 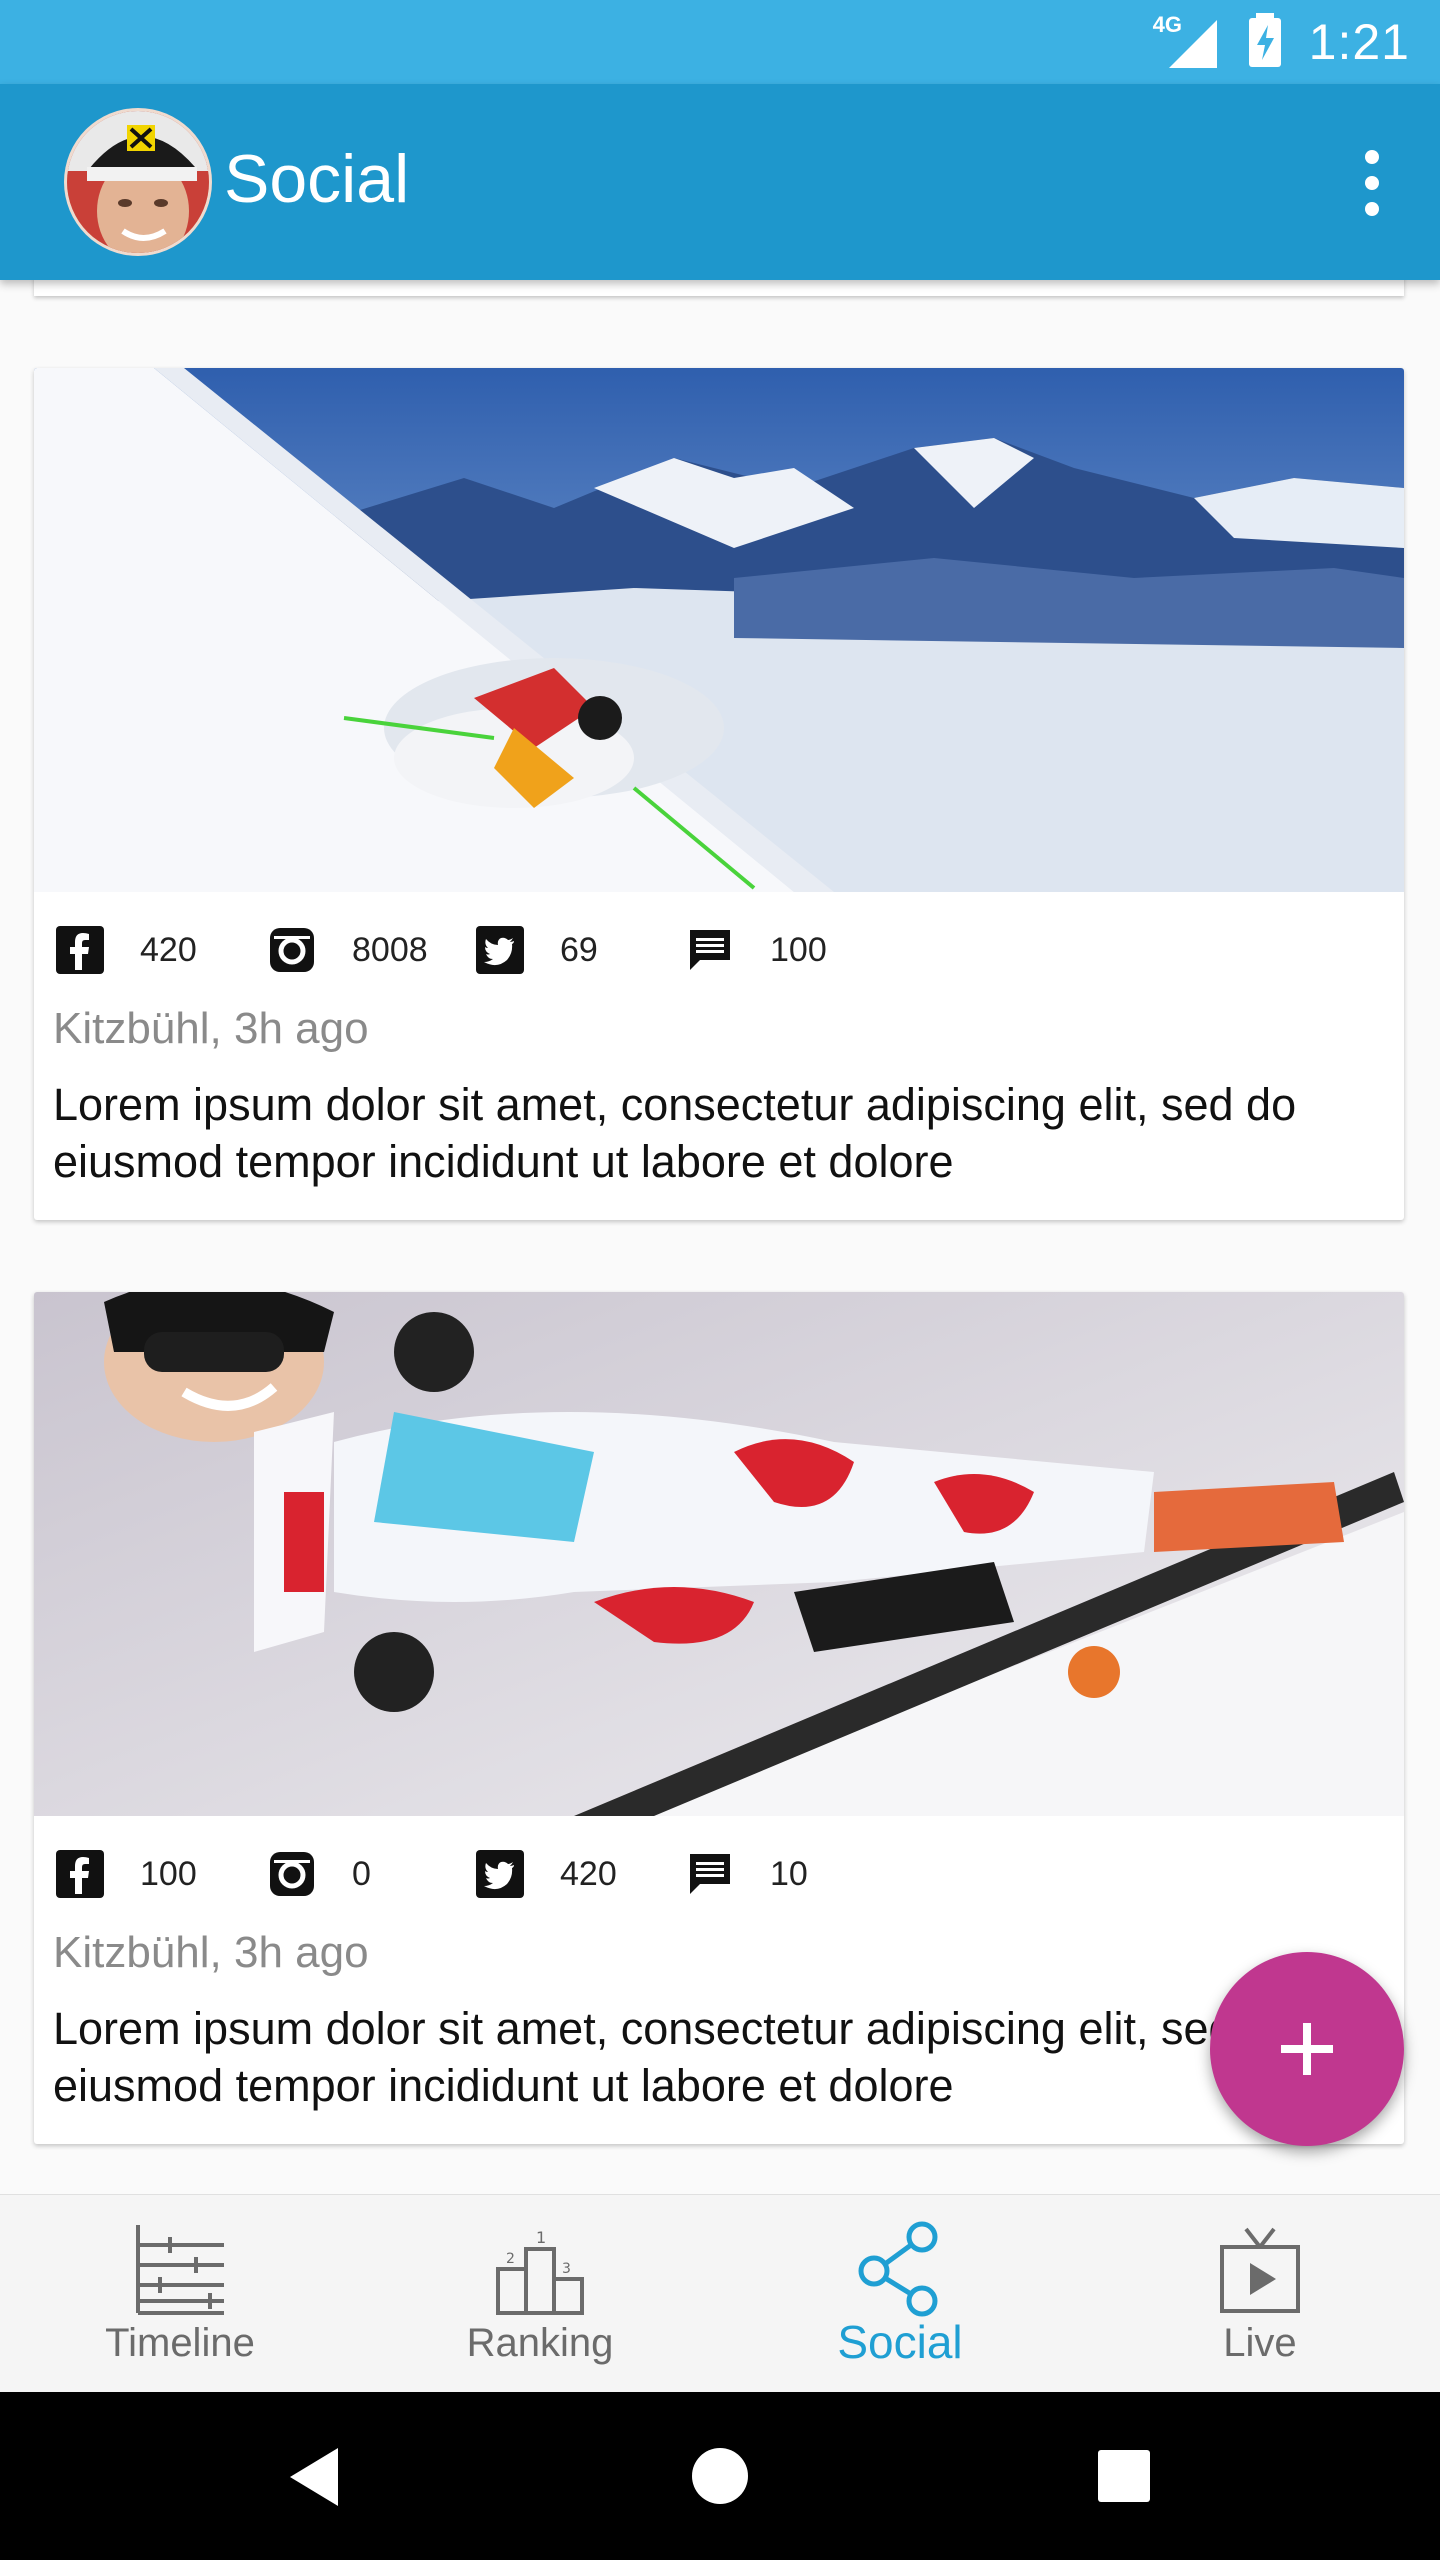 I want to click on plus-icon, so click(x=1307, y=2049).